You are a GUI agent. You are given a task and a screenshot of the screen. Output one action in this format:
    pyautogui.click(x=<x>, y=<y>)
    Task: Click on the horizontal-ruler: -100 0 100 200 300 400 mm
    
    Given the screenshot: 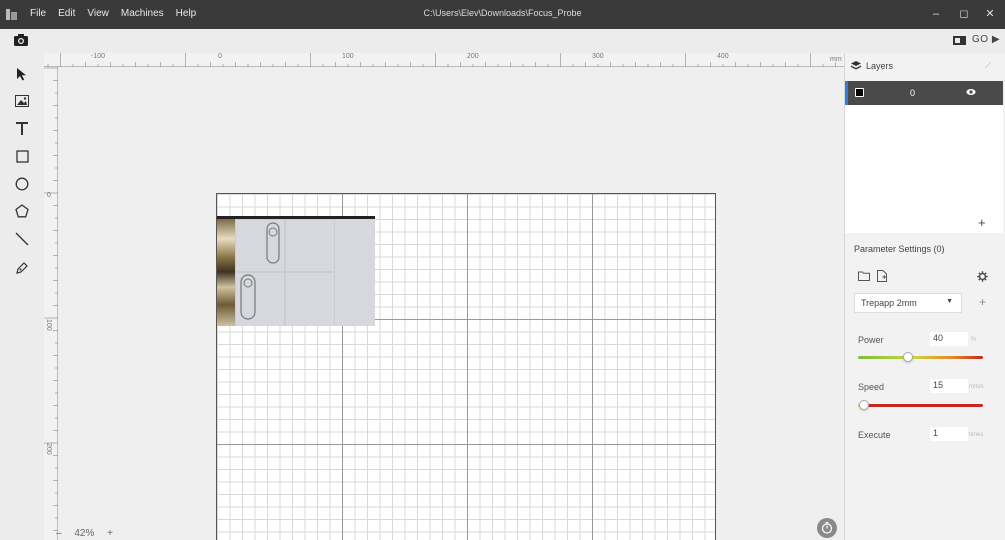 What is the action you would take?
    pyautogui.click(x=444, y=60)
    